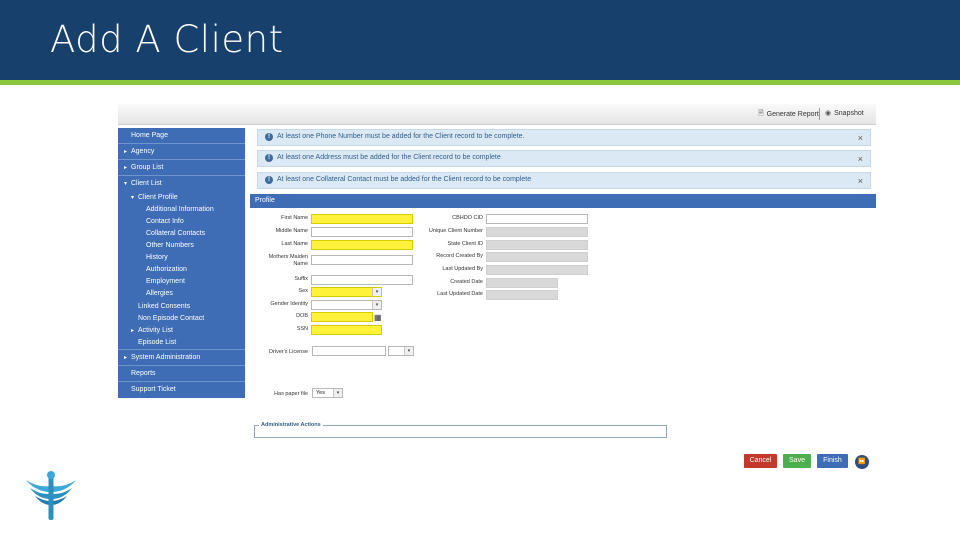  I want to click on last-updated-by-field, so click(537, 270).